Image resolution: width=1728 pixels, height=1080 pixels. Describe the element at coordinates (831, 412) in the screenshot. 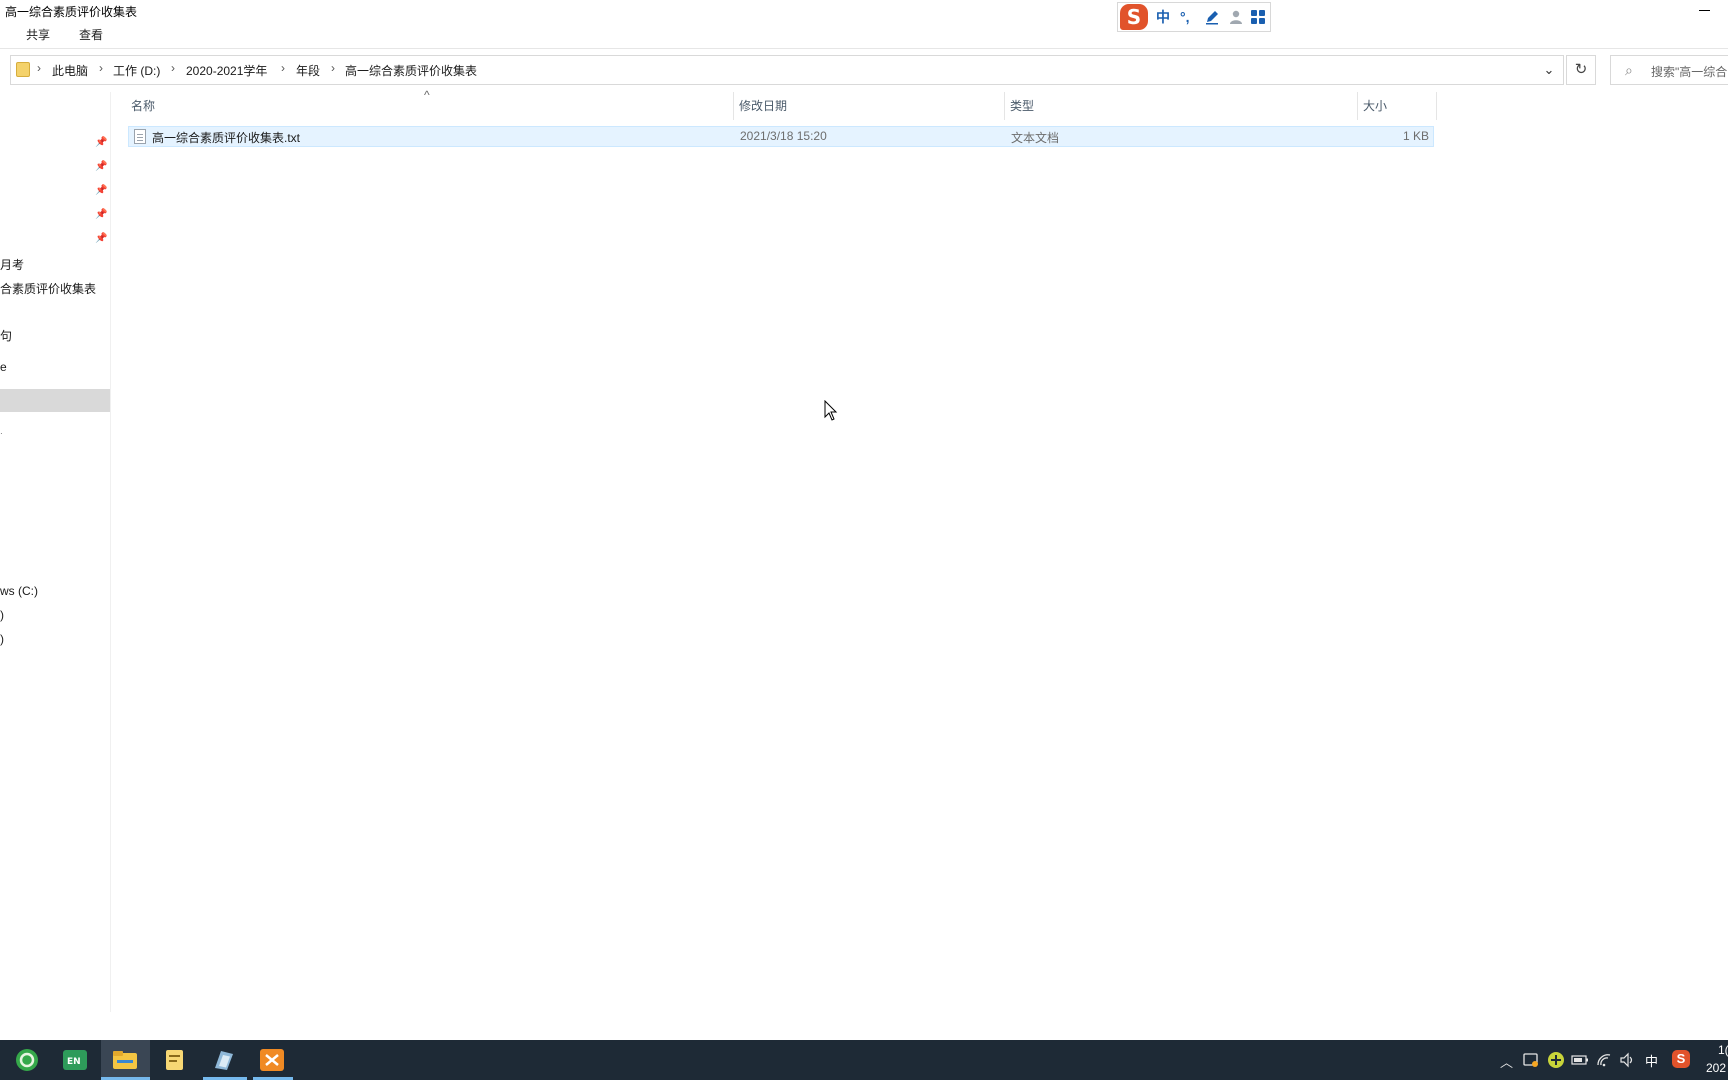

I see `mouse-cursor-icon` at that location.